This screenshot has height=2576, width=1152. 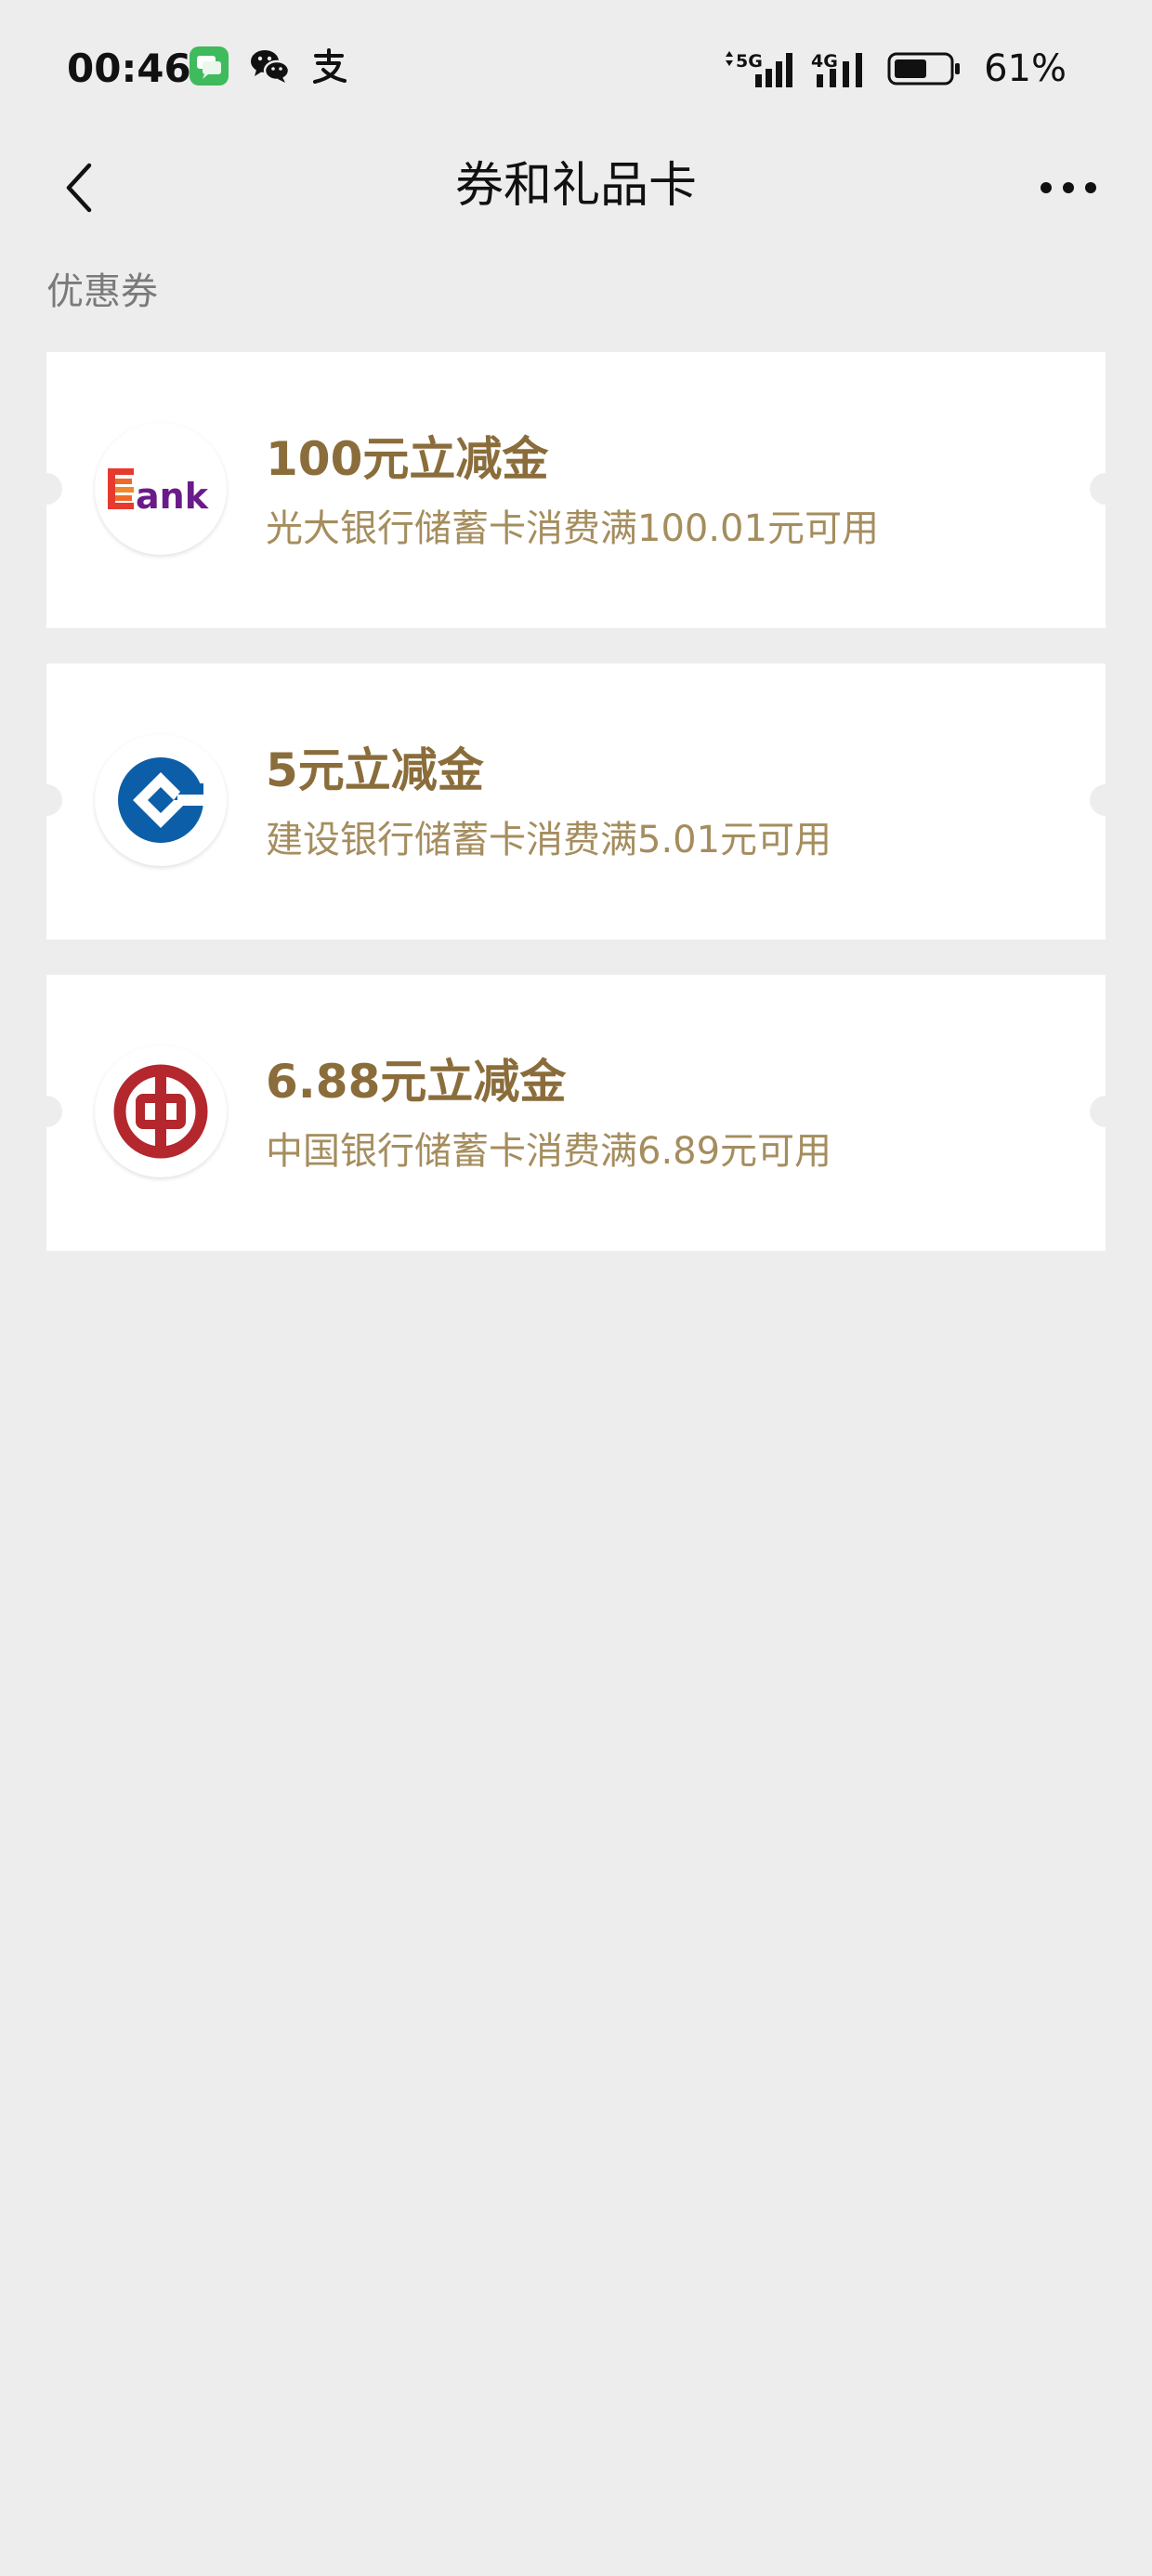 I want to click on coupon-condition: 光大银行储蓄卡消费满100.01元可用, so click(x=572, y=528).